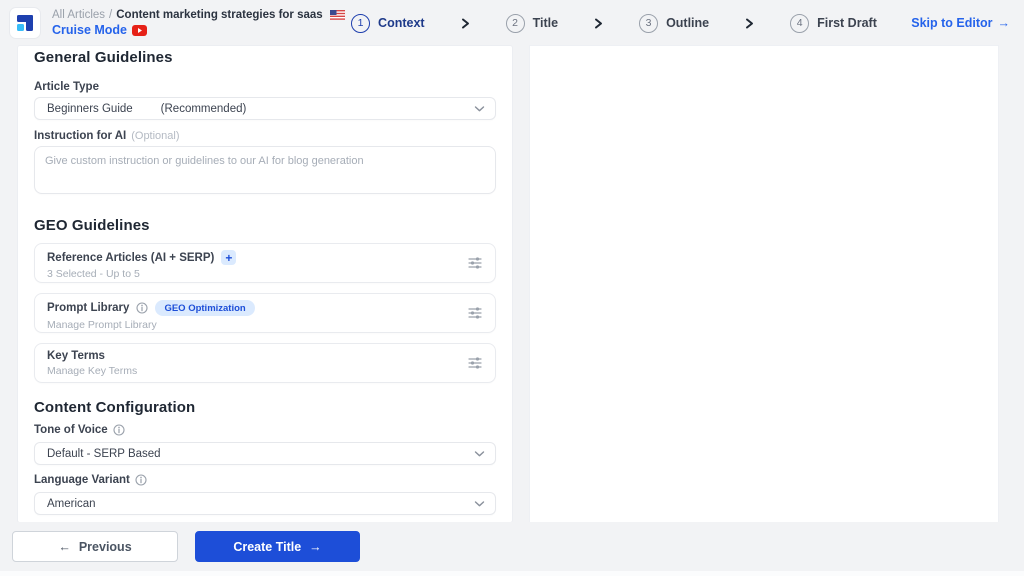  What do you see at coordinates (688, 23) in the screenshot?
I see `step-3-label: Outline` at bounding box center [688, 23].